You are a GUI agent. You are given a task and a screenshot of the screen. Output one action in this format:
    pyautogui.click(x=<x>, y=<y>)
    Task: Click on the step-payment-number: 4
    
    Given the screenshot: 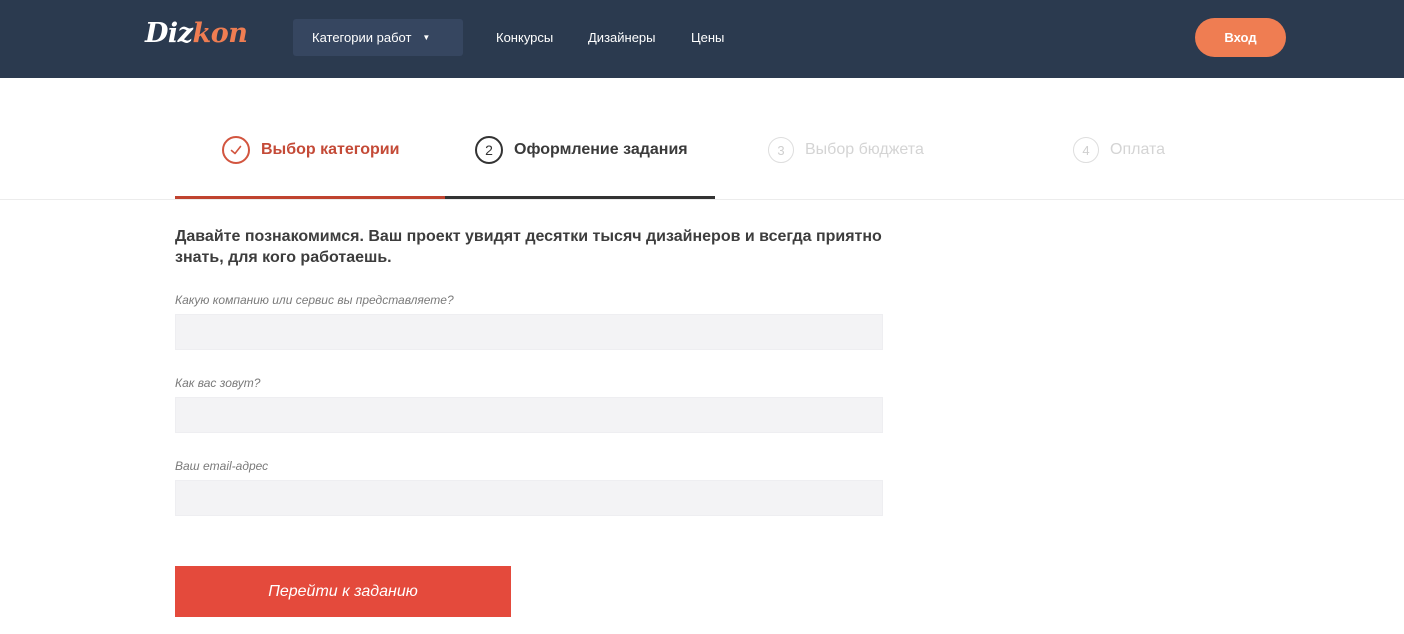 What is the action you would take?
    pyautogui.click(x=1086, y=150)
    